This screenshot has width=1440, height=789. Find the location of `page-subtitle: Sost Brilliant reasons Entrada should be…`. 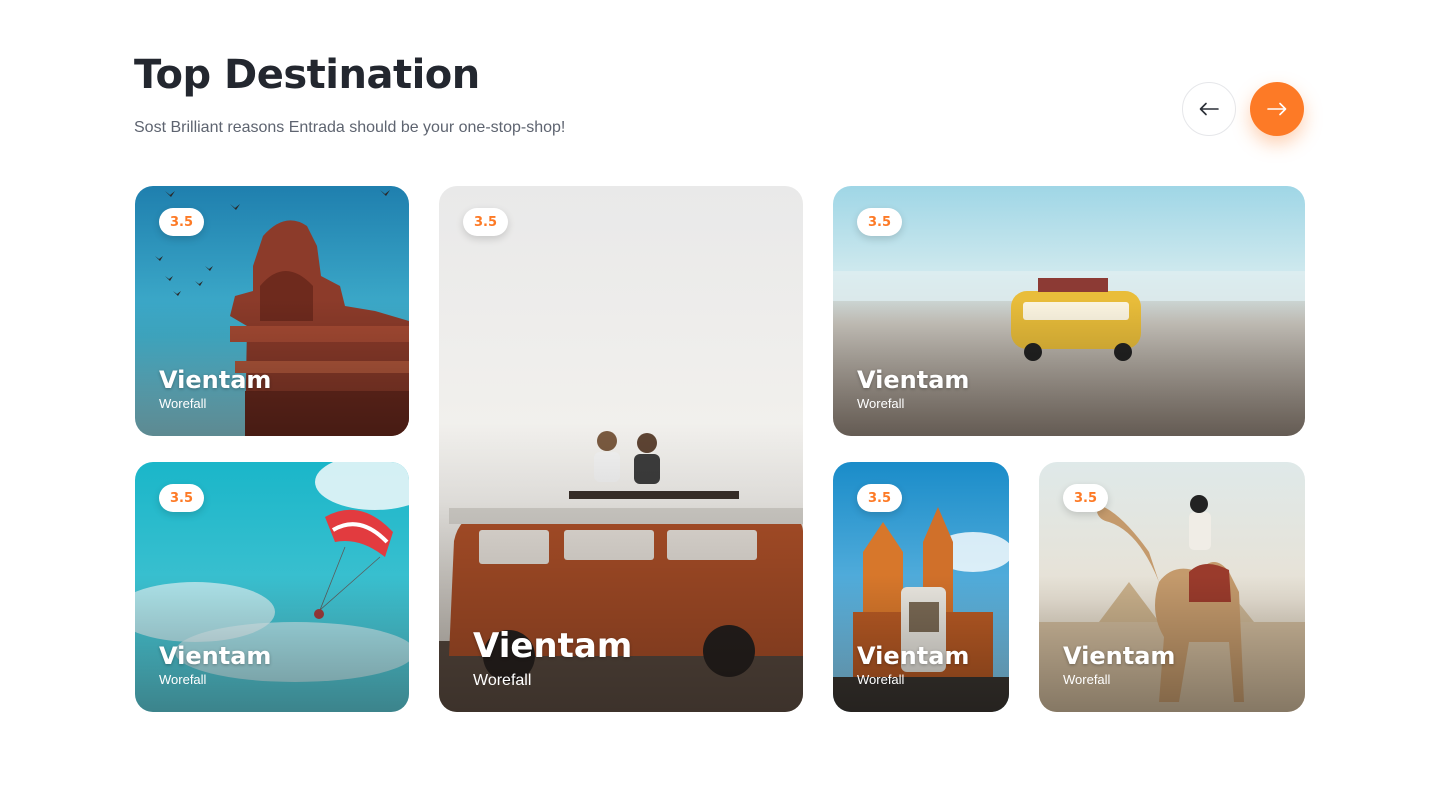

page-subtitle: Sost Brilliant reasons Entrada should be… is located at coordinates (350, 127).